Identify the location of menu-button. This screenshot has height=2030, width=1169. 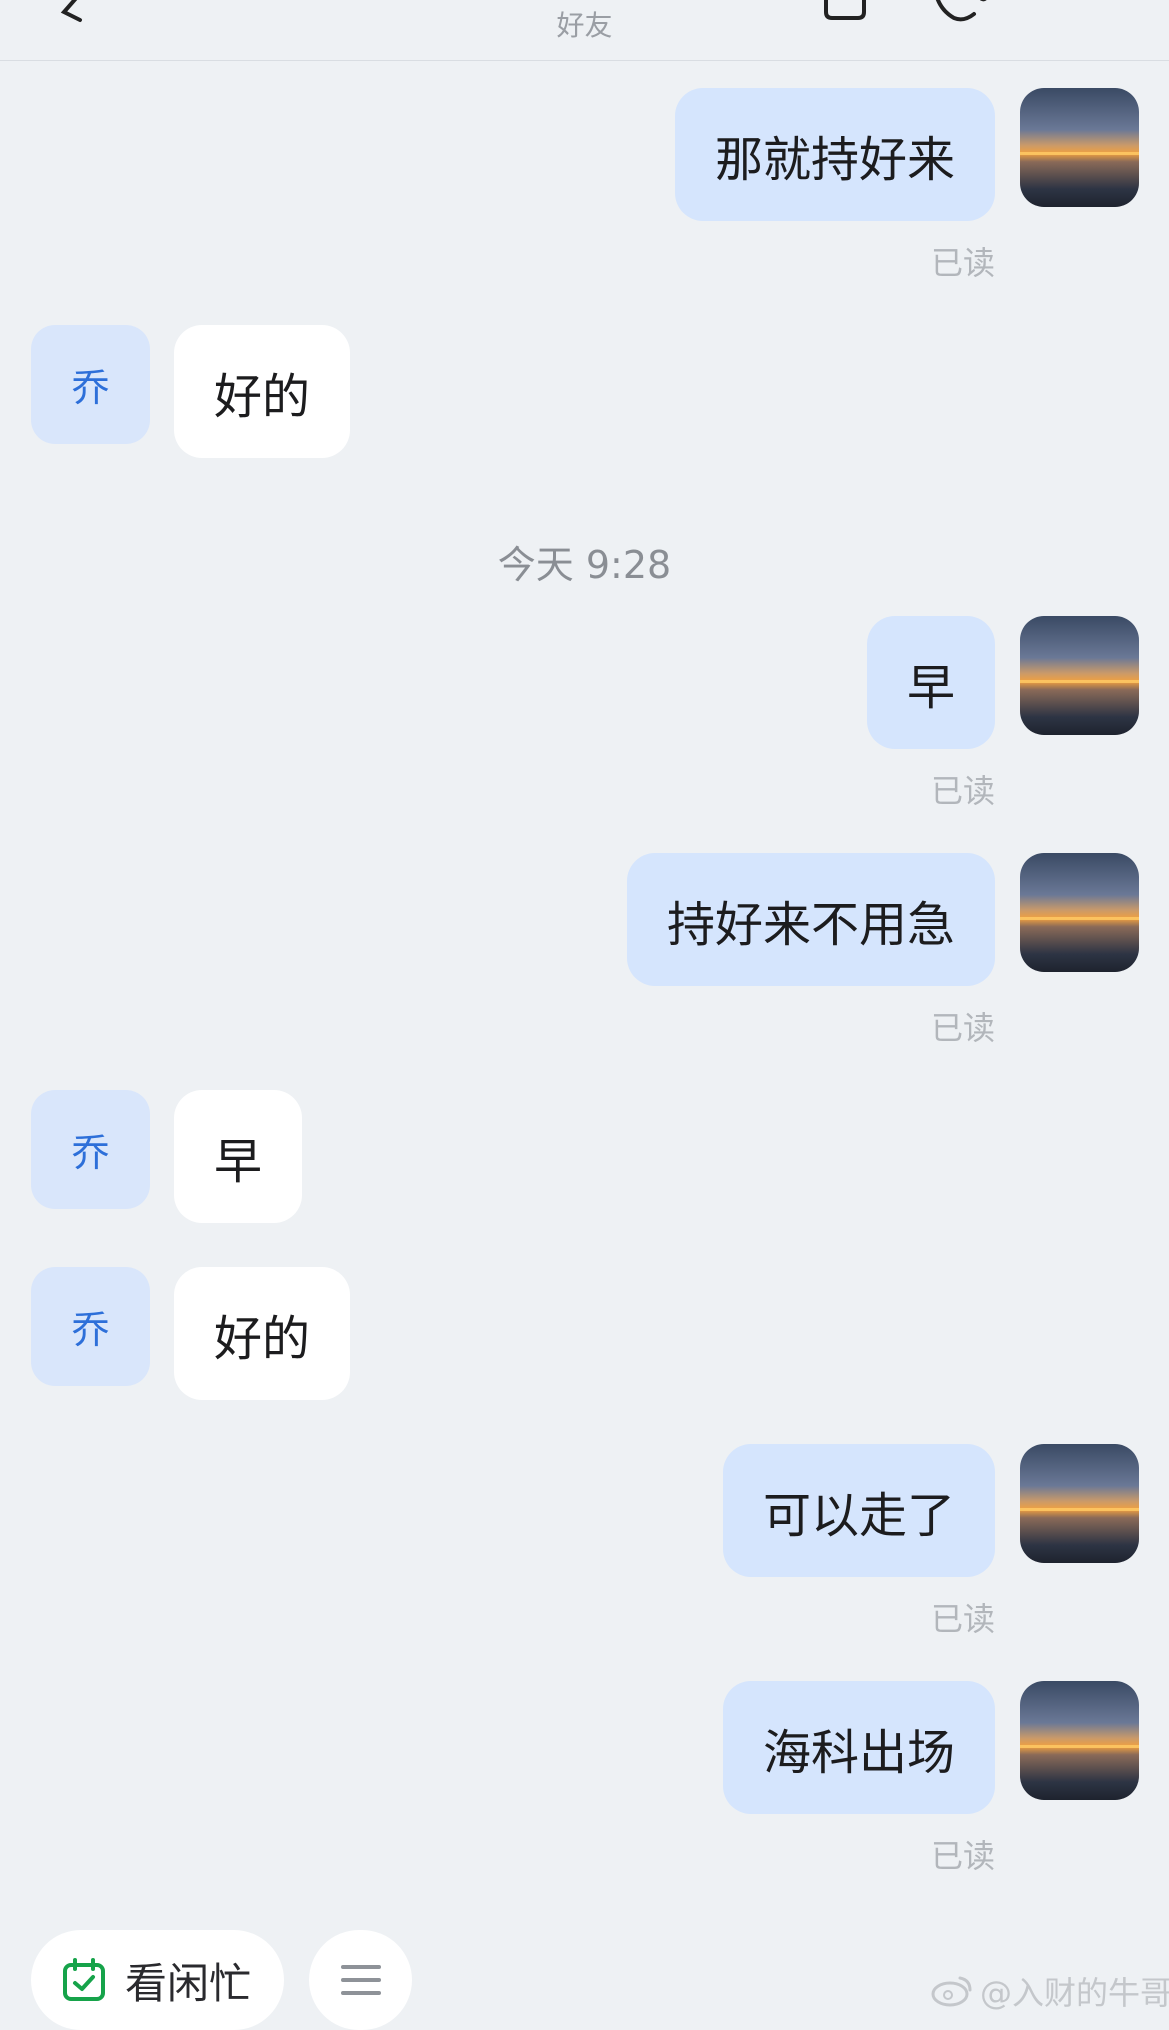
(360, 1980).